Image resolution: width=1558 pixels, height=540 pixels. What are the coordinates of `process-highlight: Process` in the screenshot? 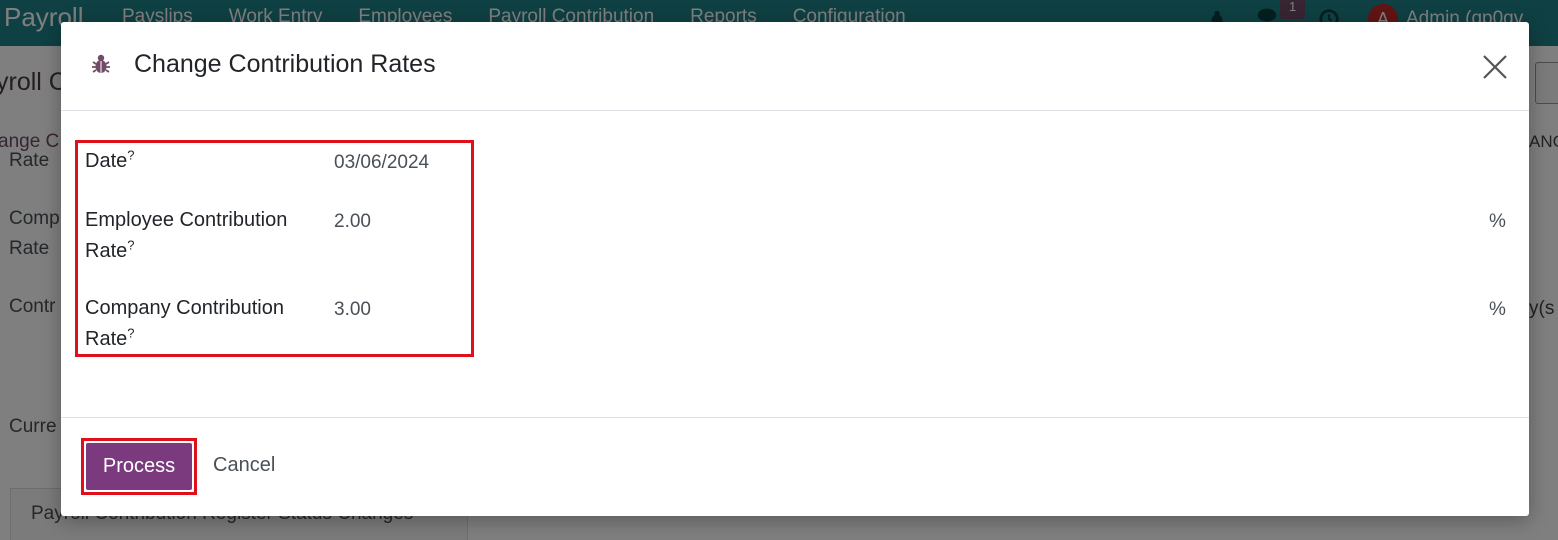 It's located at (139, 466).